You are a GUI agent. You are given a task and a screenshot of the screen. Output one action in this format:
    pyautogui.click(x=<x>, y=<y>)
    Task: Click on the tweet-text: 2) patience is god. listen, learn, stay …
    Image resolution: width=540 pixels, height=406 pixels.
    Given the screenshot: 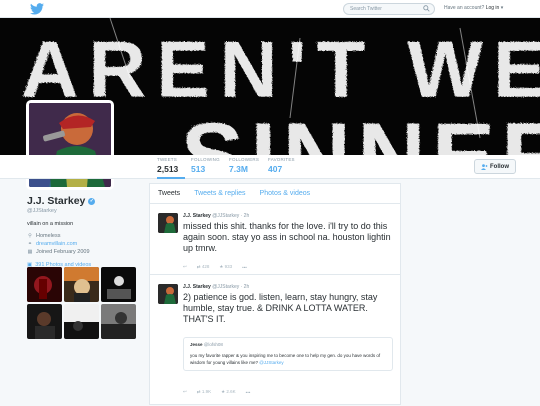 What is the action you would take?
    pyautogui.click(x=280, y=308)
    